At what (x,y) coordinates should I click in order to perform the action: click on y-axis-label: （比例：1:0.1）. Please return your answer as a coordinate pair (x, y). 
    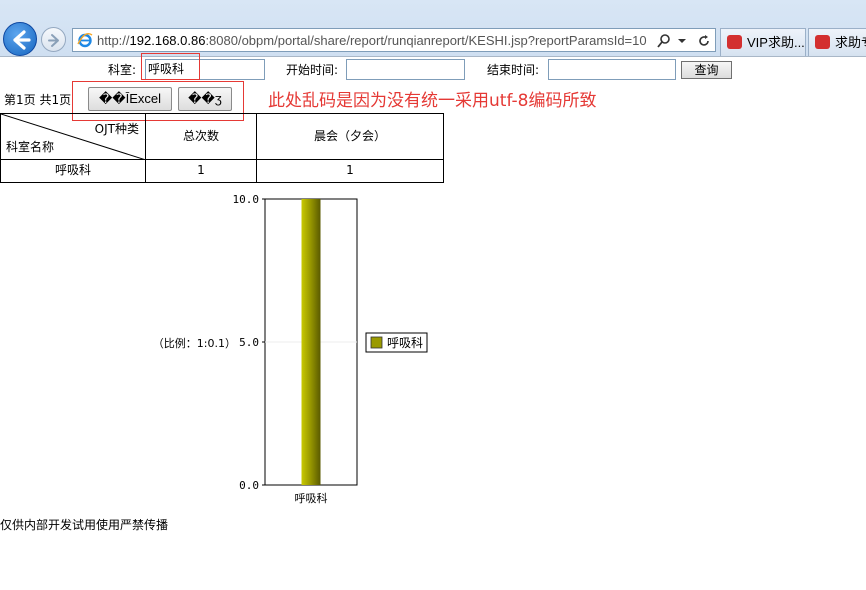
    Looking at the image, I should click on (194, 343).